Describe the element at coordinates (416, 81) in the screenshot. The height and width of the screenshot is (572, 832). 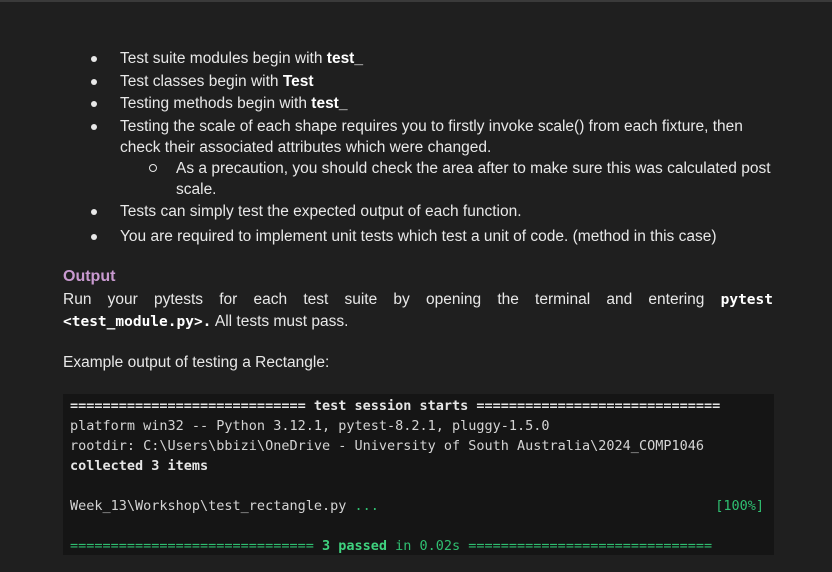
I see `list-item: Test classes begin with Test` at that location.